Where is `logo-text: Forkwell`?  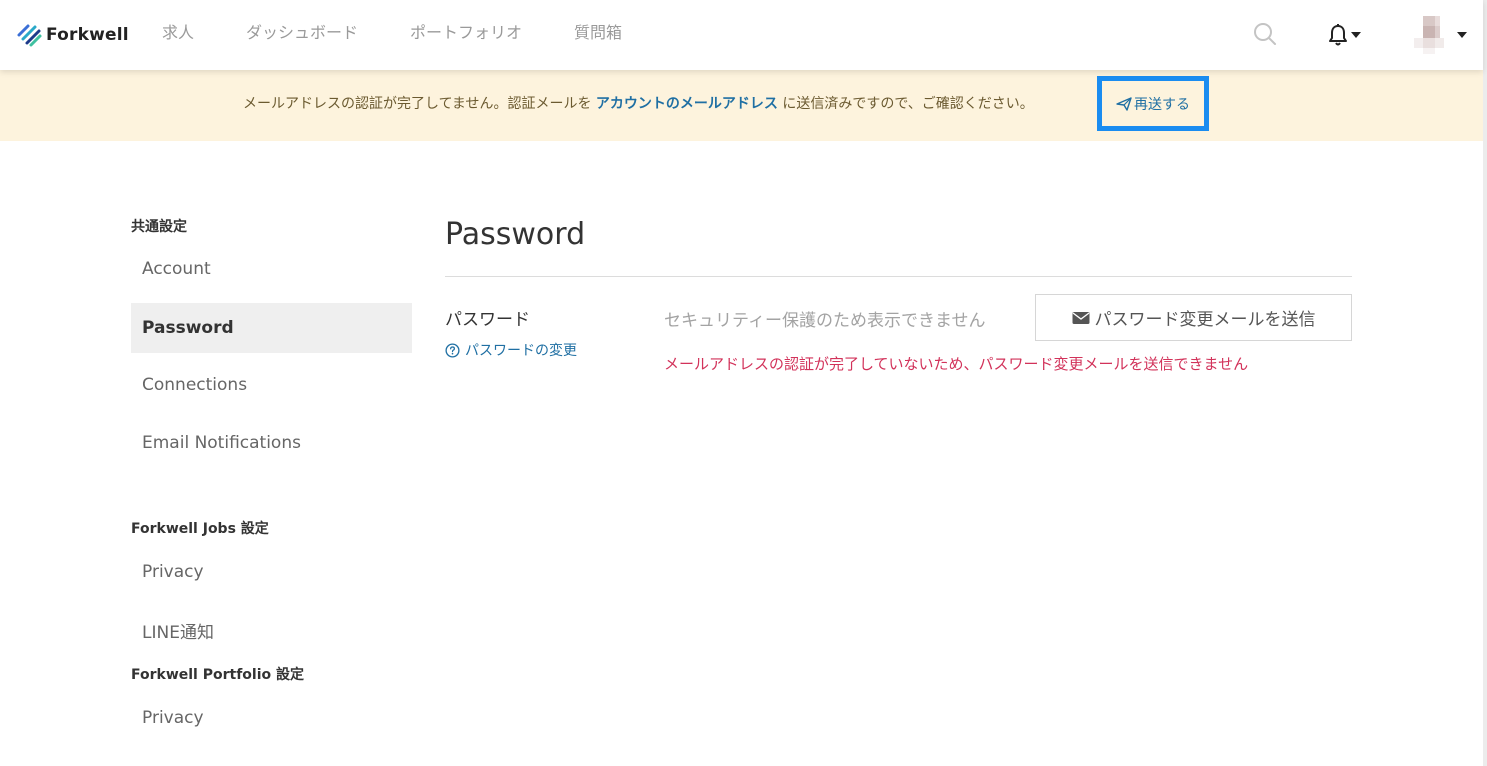
logo-text: Forkwell is located at coordinates (87, 35).